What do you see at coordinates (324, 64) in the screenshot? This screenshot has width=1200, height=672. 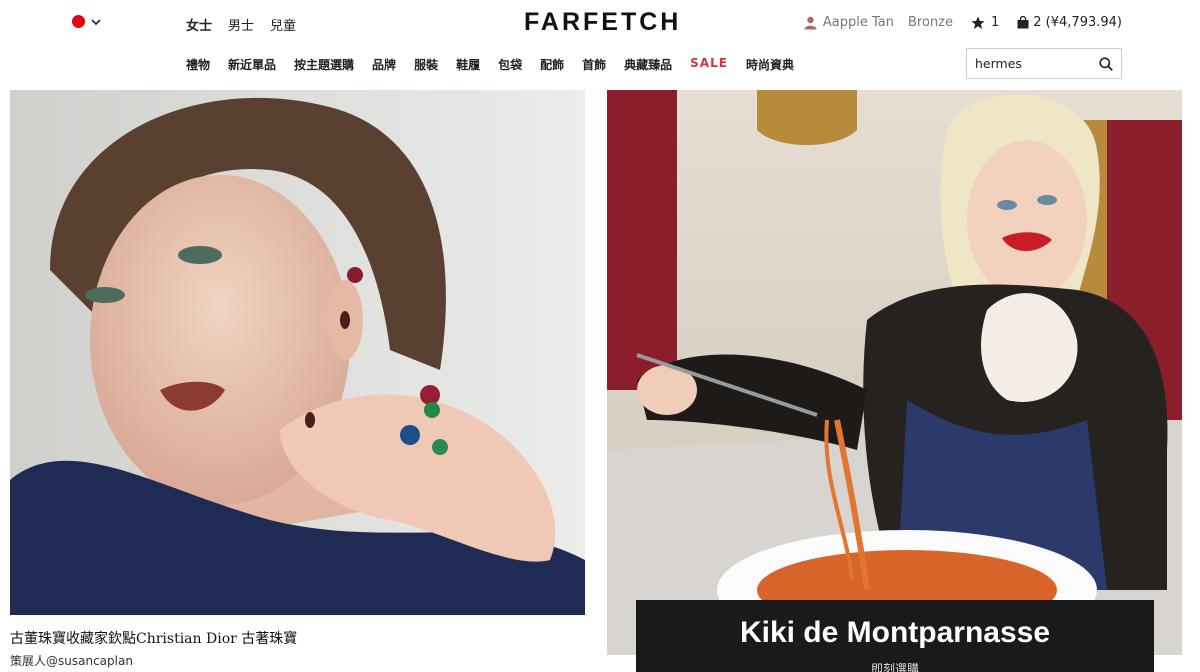 I see `category-shop-by-theme: 按主題選購` at bounding box center [324, 64].